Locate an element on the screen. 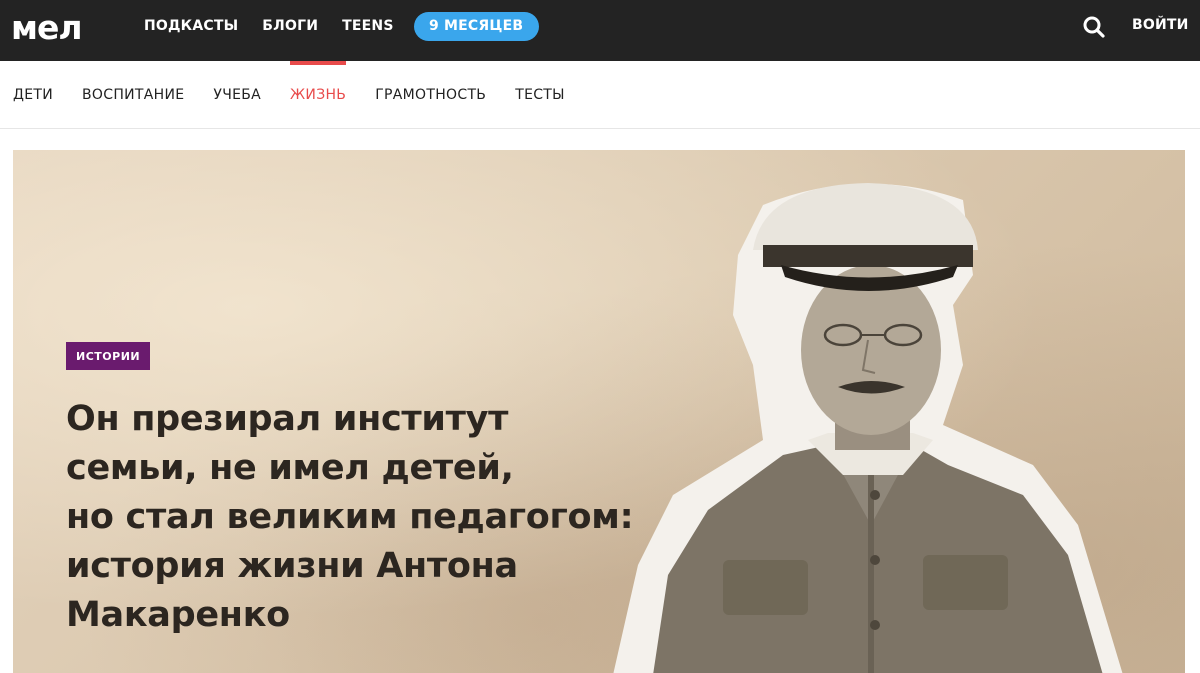 The height and width of the screenshot is (673, 1200). site-logo: мел is located at coordinates (47, 28).